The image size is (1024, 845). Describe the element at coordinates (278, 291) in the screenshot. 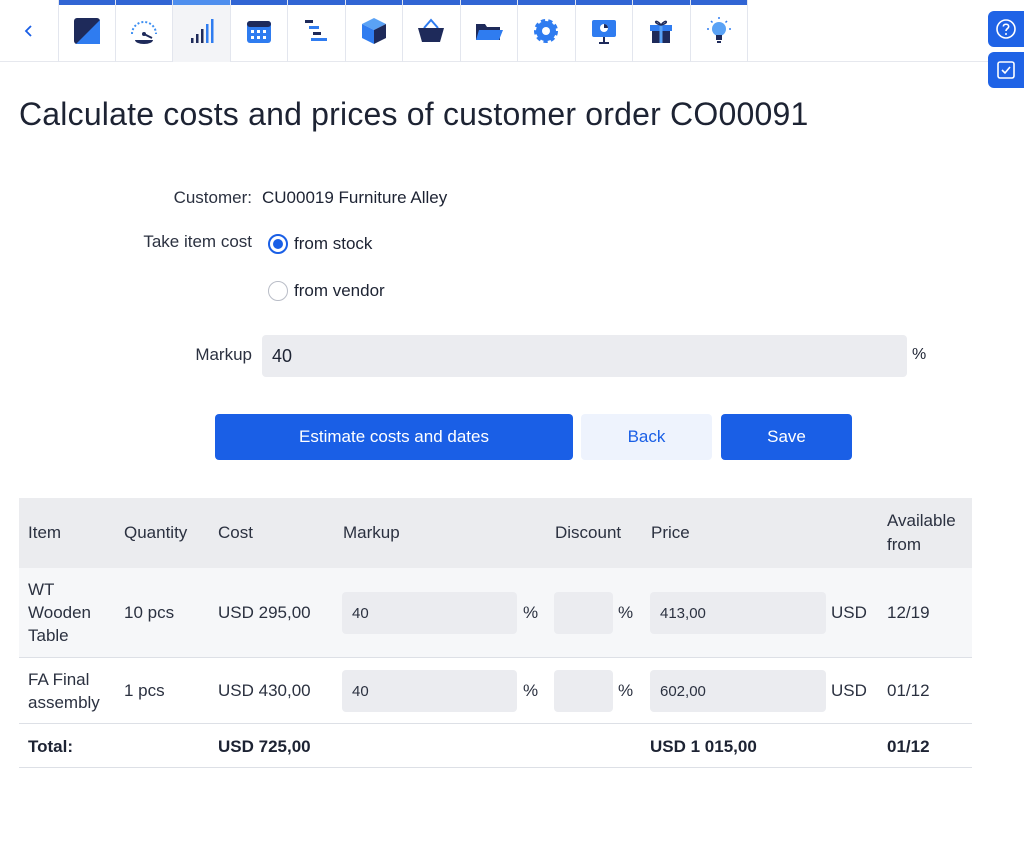

I see `radio-from-vendor` at that location.